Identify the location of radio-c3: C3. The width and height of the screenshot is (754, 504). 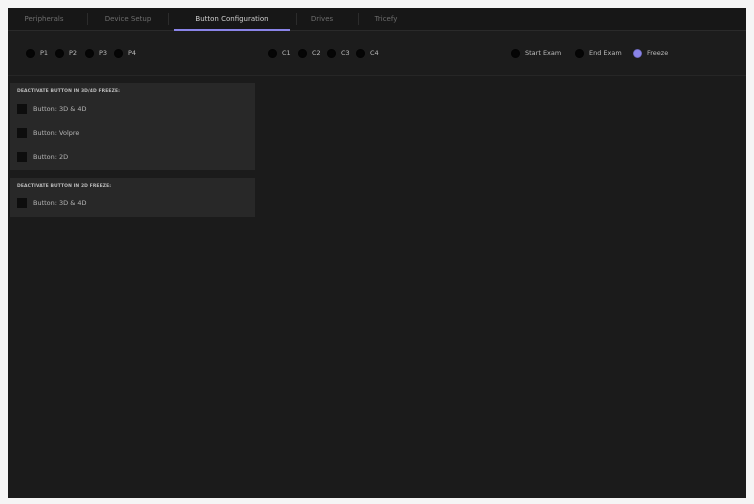
(338, 53).